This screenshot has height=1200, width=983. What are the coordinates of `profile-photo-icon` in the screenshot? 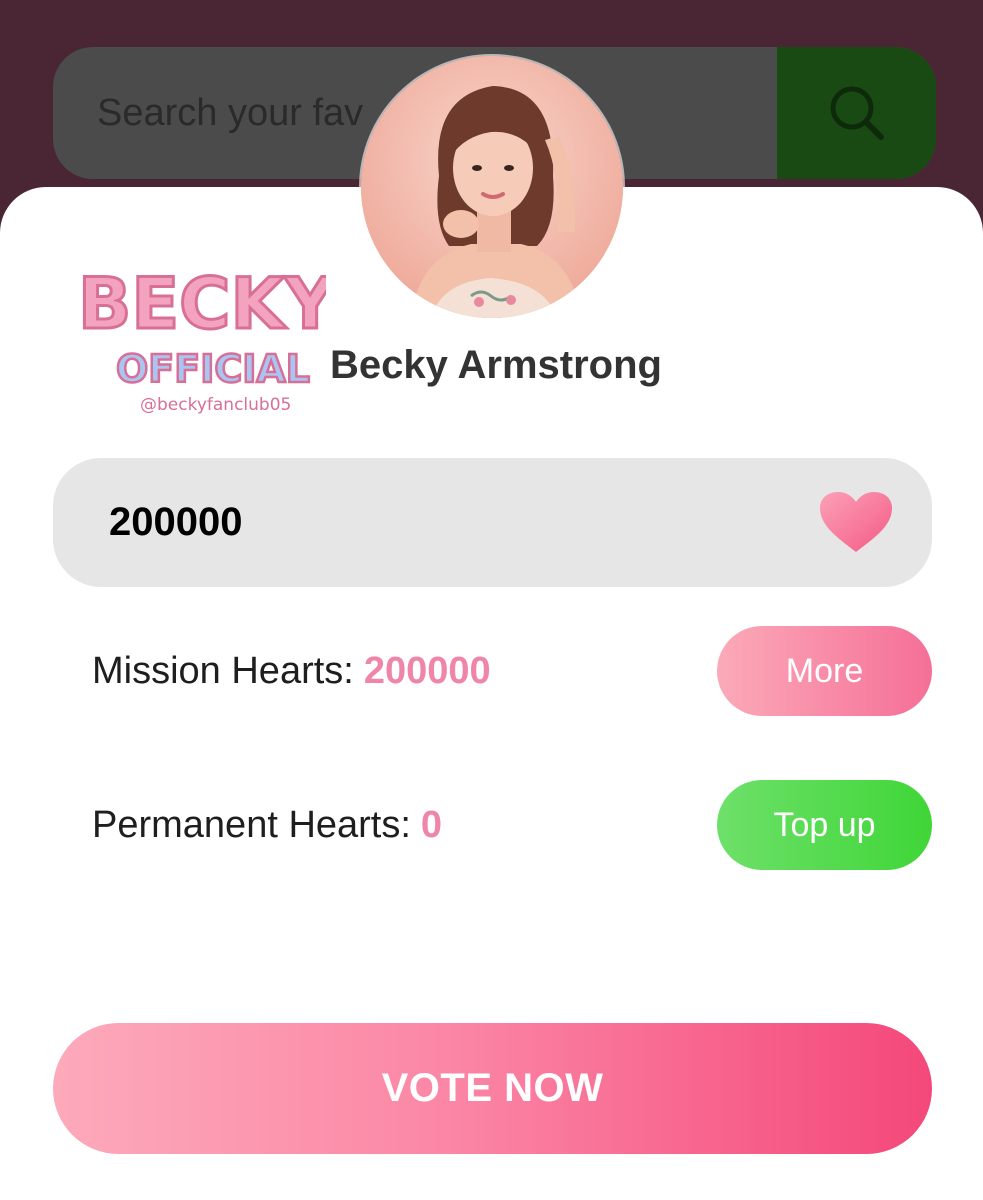 It's located at (492, 187).